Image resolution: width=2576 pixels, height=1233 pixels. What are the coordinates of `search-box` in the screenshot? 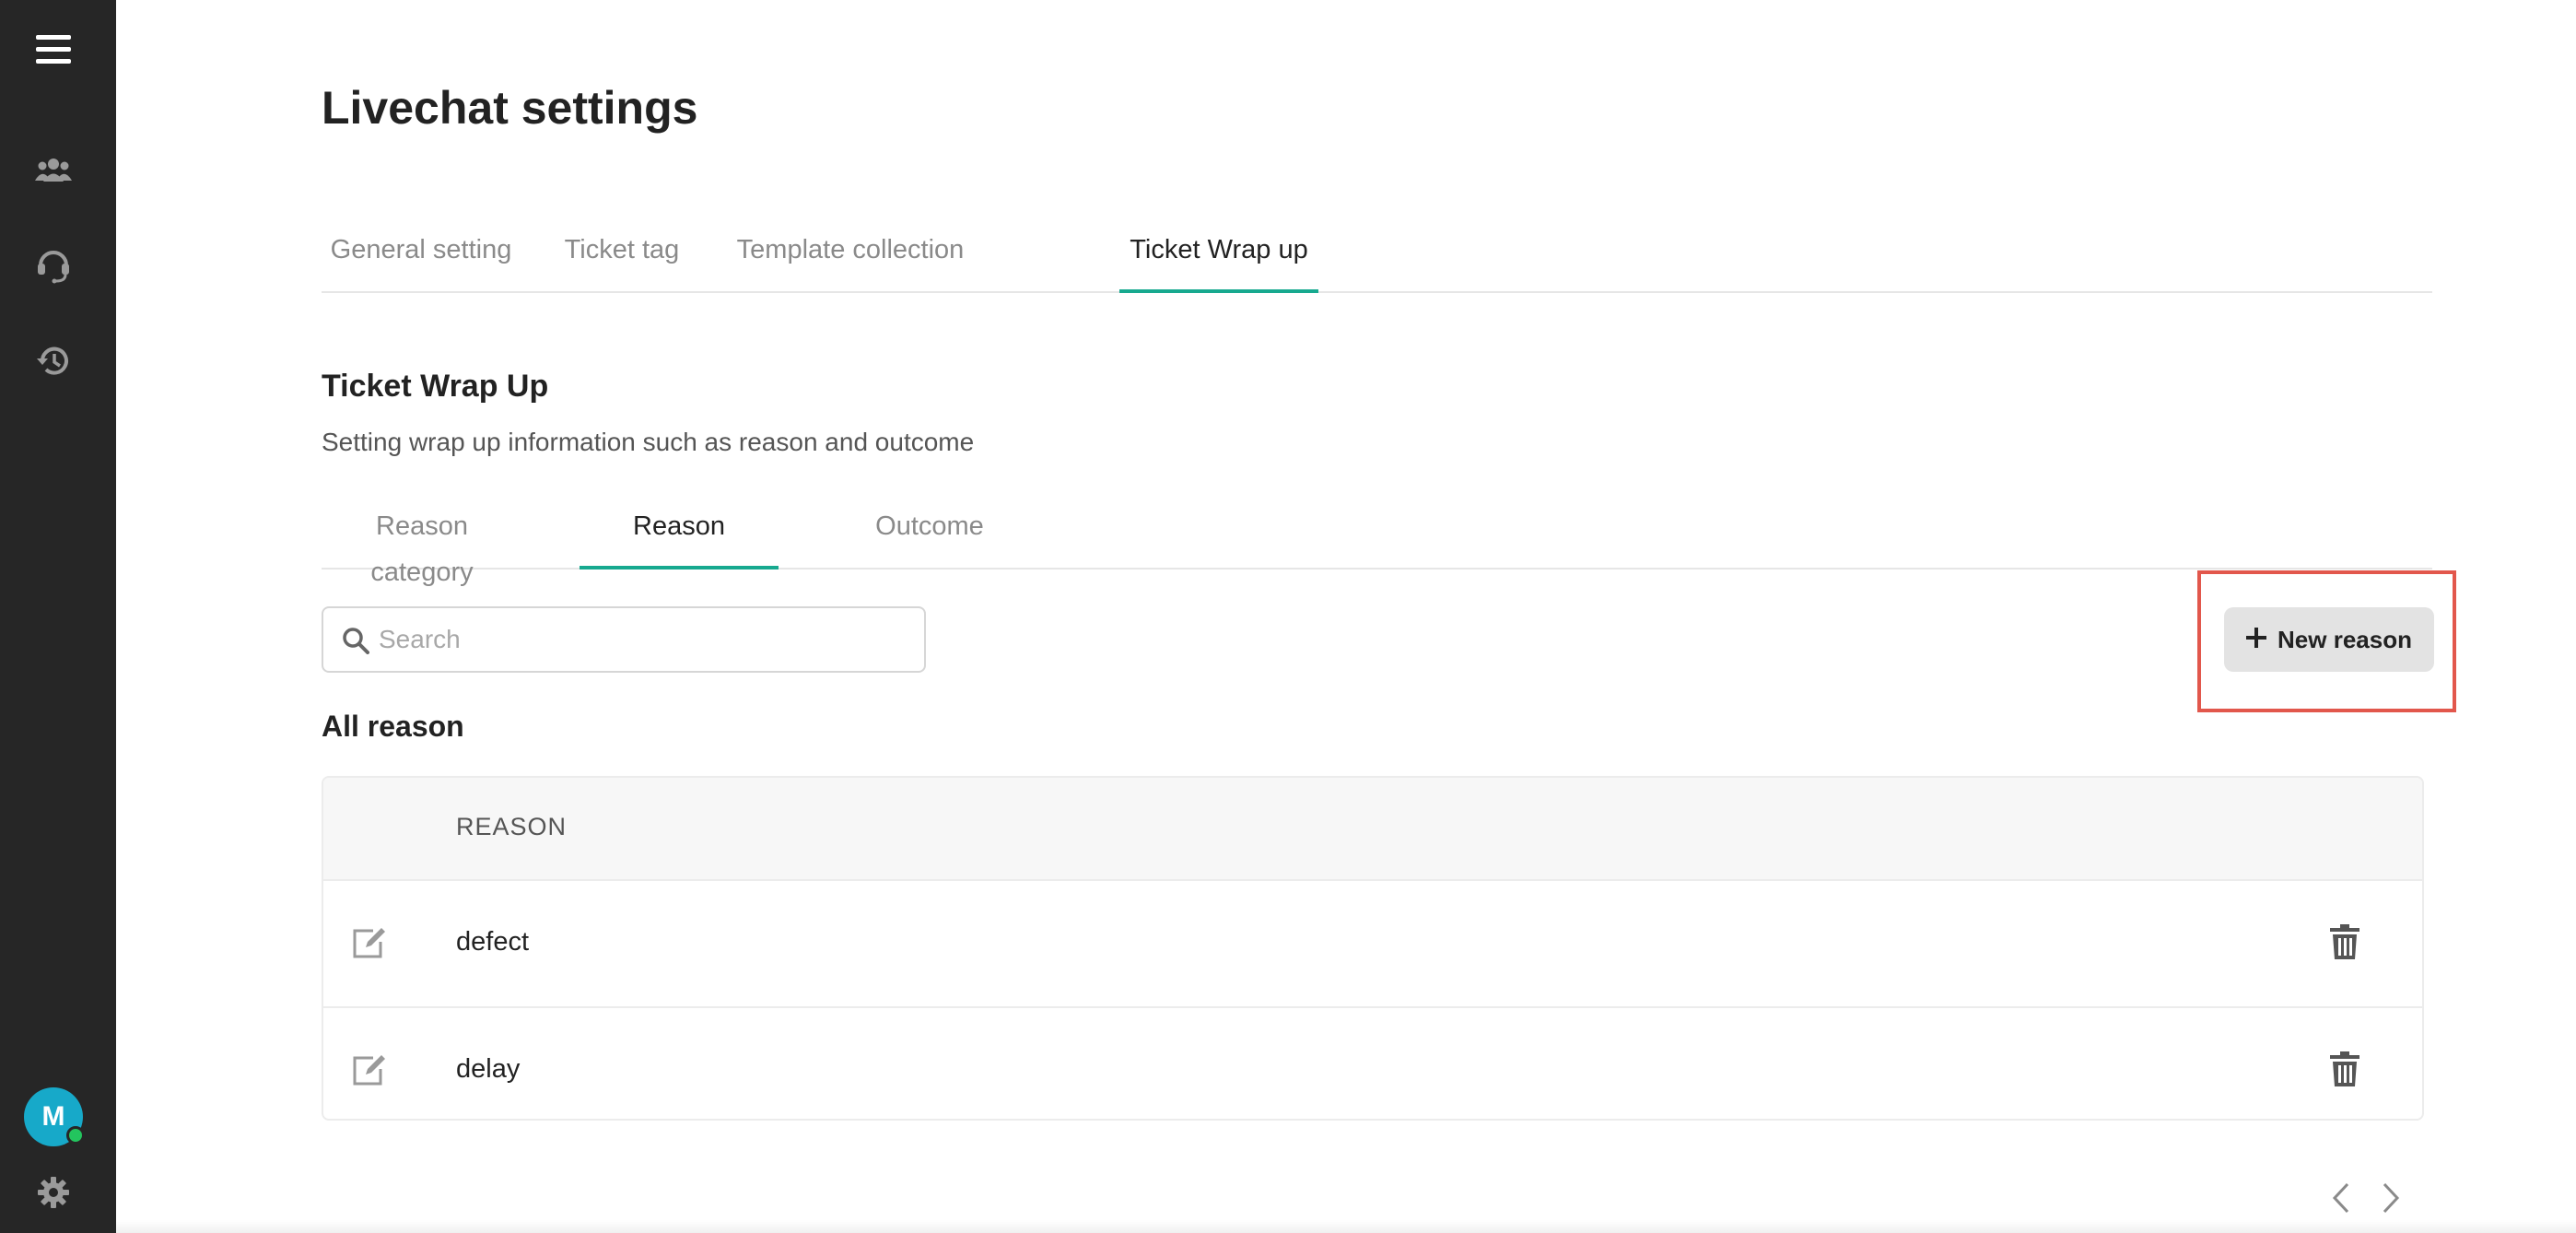 It's located at (624, 639).